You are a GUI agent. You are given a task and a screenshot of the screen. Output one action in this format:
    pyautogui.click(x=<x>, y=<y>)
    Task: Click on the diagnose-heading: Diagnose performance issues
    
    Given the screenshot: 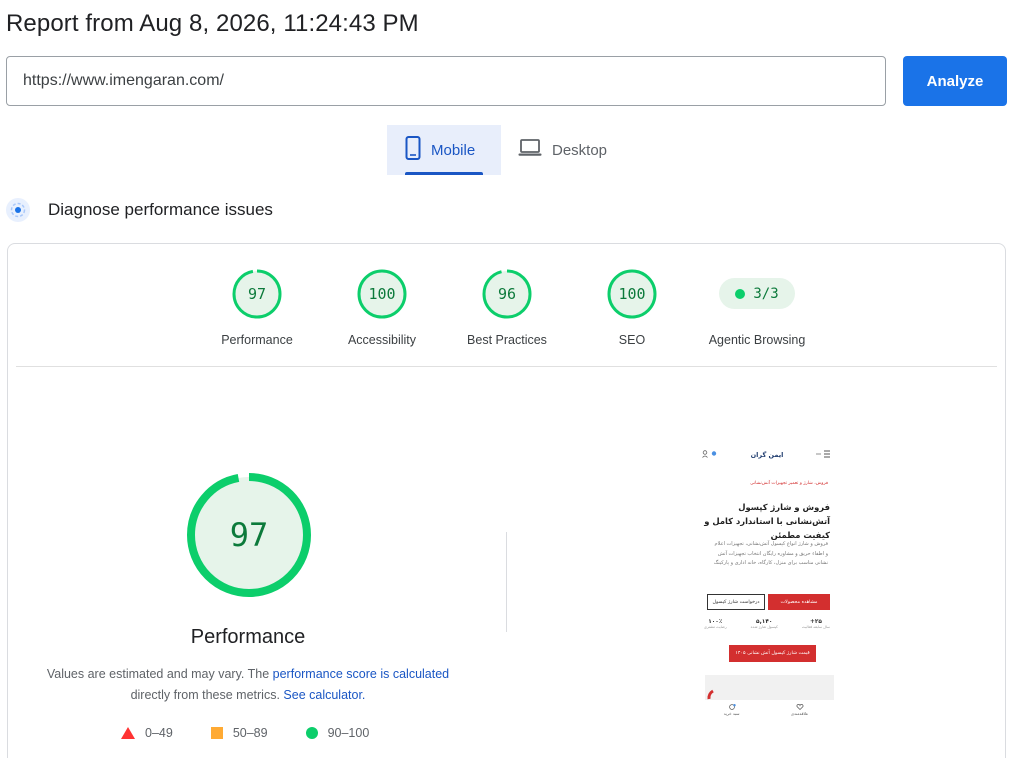 What is the action you would take?
    pyautogui.click(x=139, y=210)
    